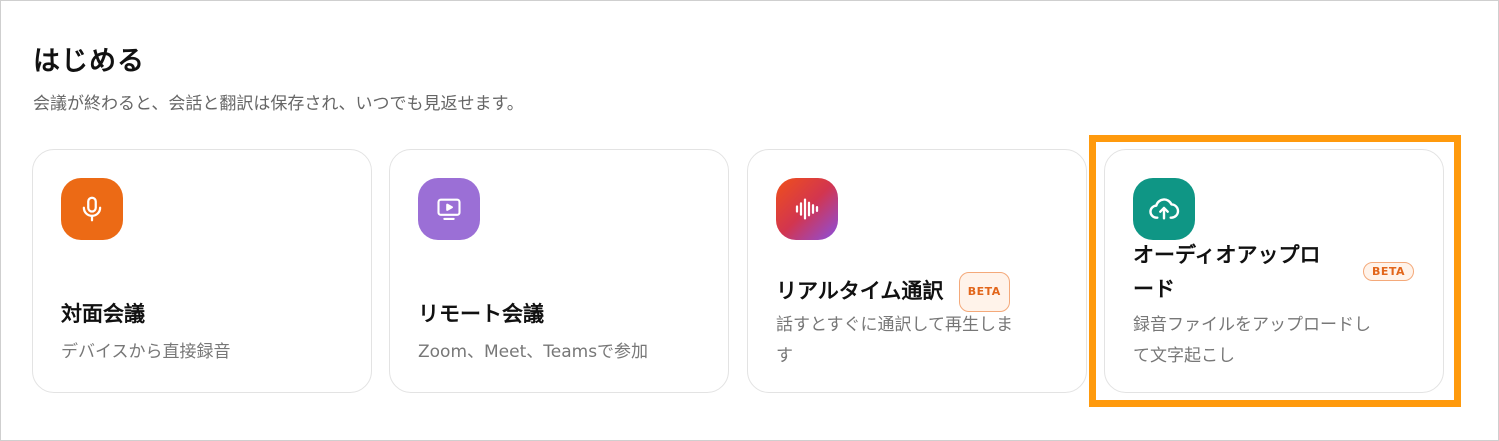 Image resolution: width=1499 pixels, height=441 pixels. What do you see at coordinates (1227, 255) in the screenshot?
I see `card-title-line: オーディオアップロ` at bounding box center [1227, 255].